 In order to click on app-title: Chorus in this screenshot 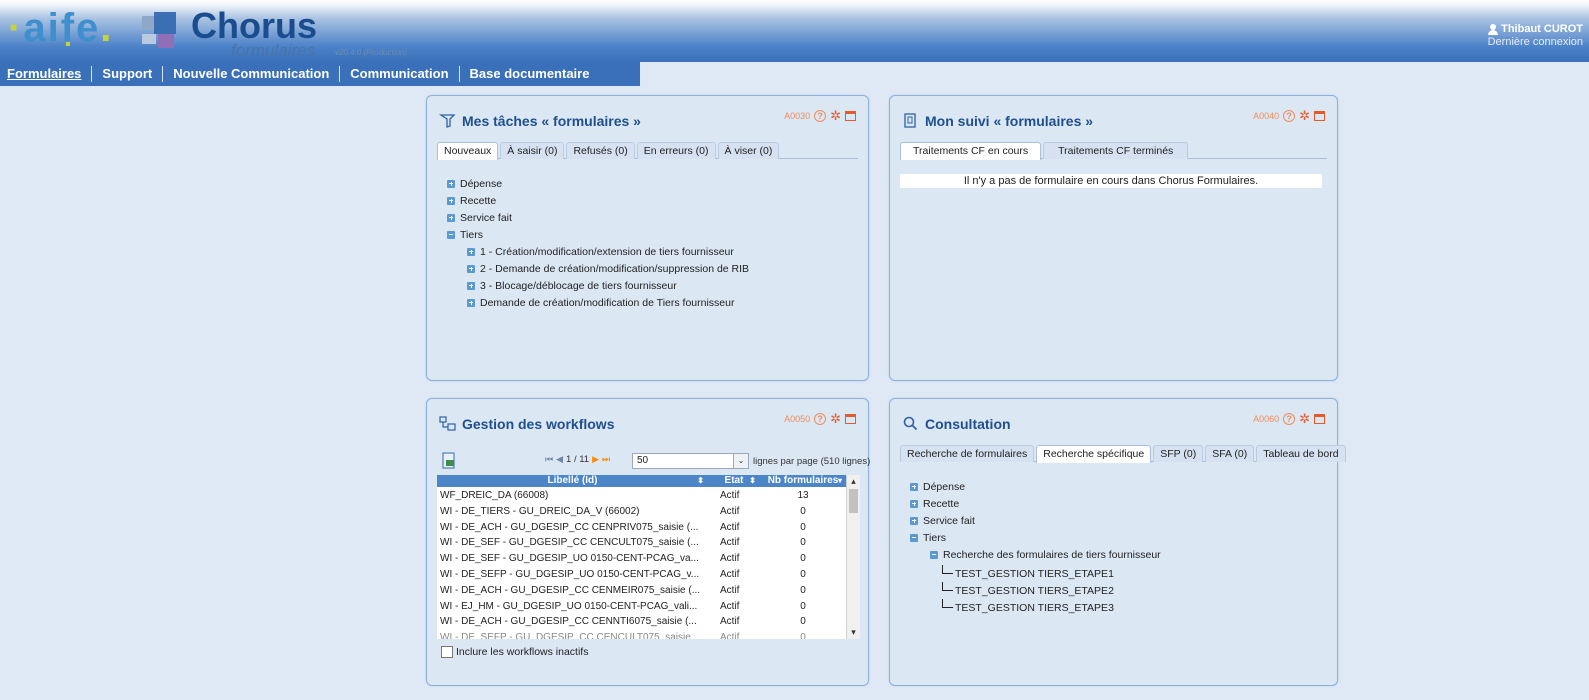, I will do `click(254, 25)`.